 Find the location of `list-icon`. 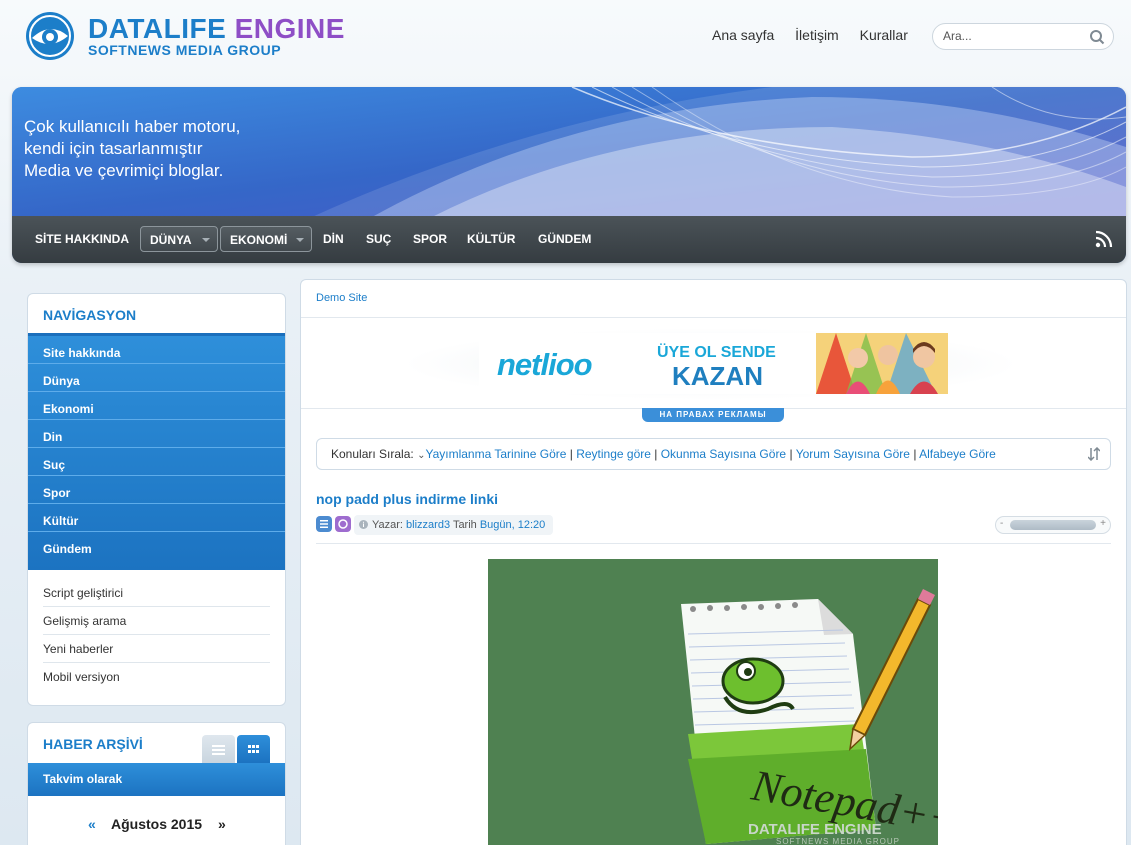

list-icon is located at coordinates (218, 750).